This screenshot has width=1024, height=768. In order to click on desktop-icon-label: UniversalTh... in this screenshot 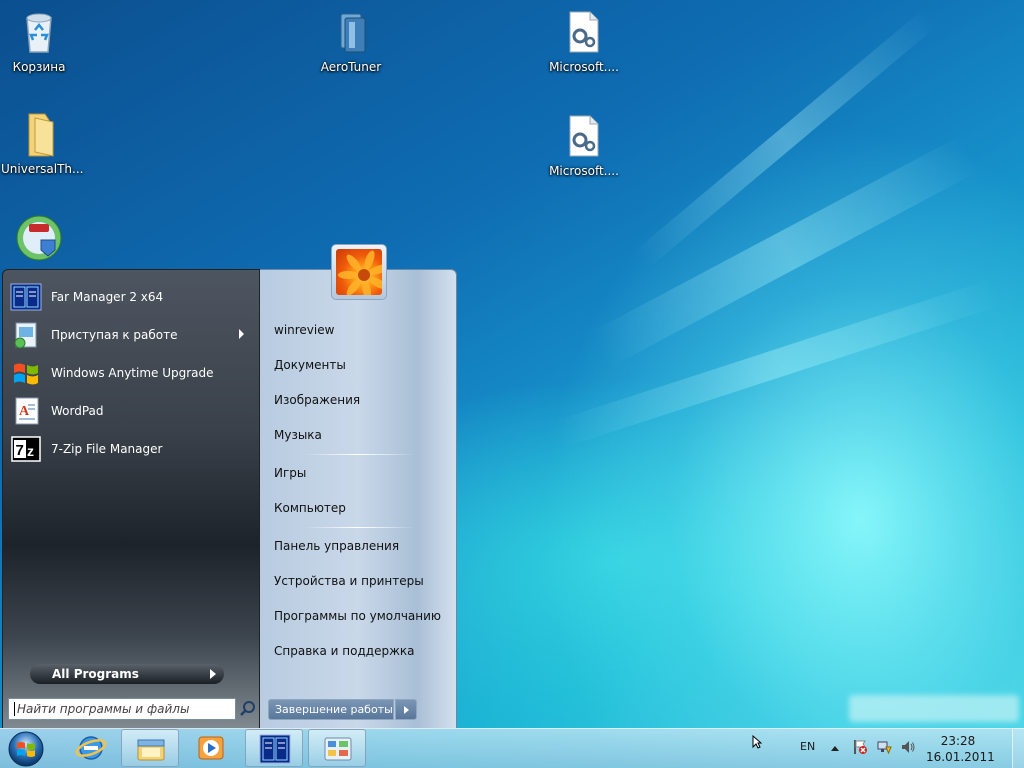, I will do `click(42, 169)`.